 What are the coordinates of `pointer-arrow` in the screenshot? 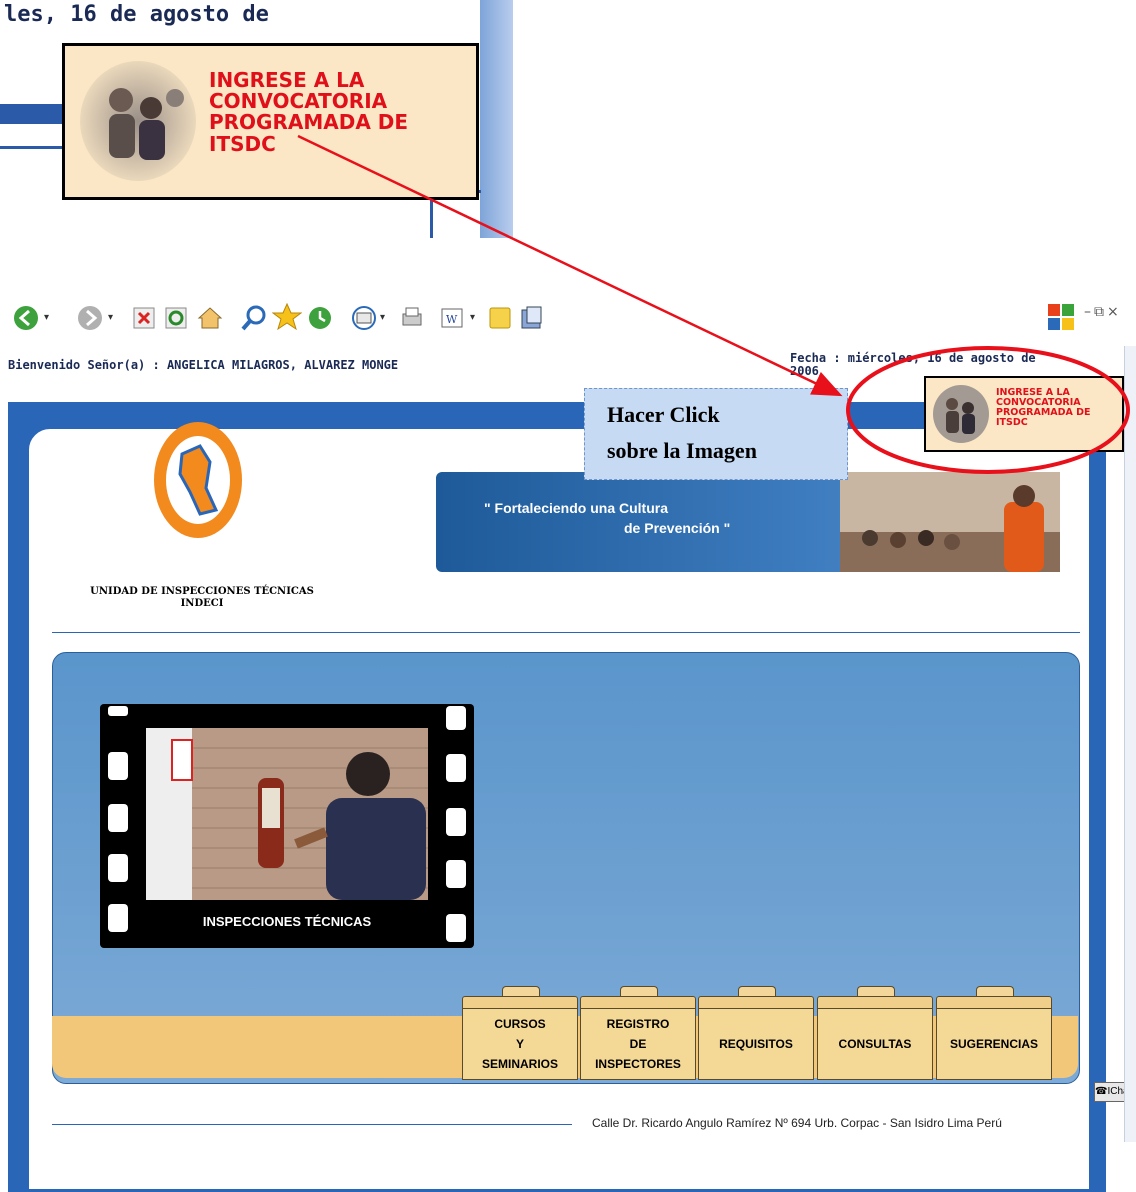 It's located at (570, 265).